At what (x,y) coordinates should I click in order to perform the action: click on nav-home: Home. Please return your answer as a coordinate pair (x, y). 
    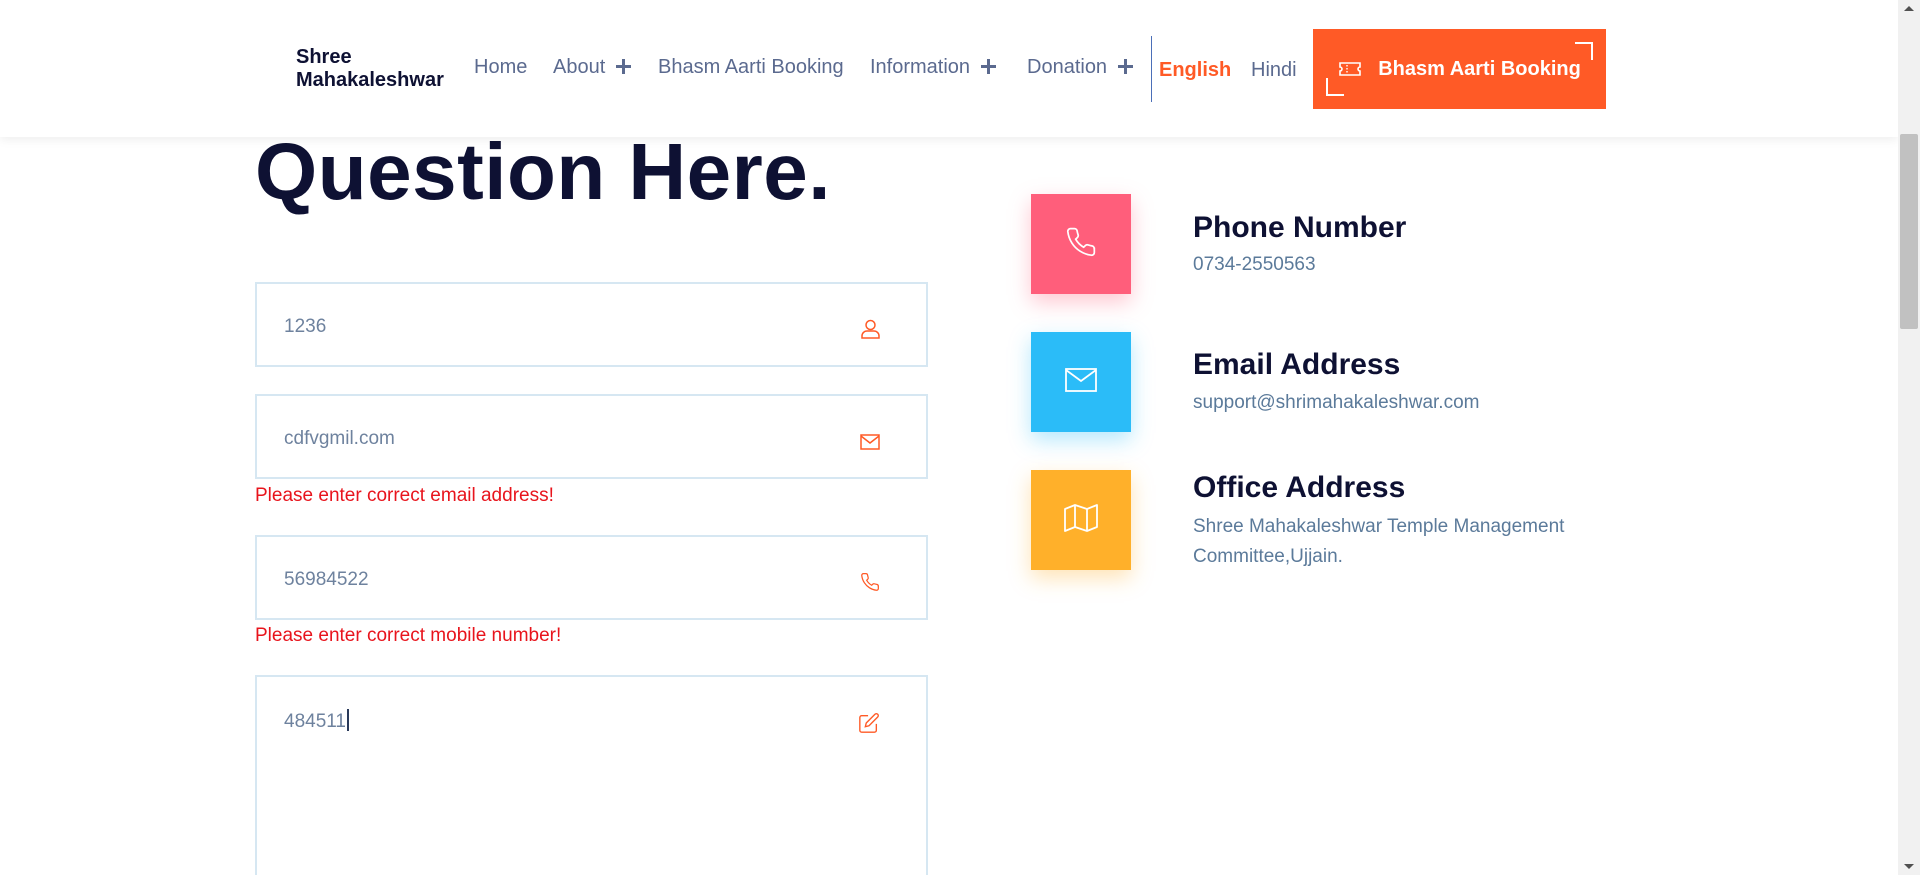
    Looking at the image, I should click on (500, 67).